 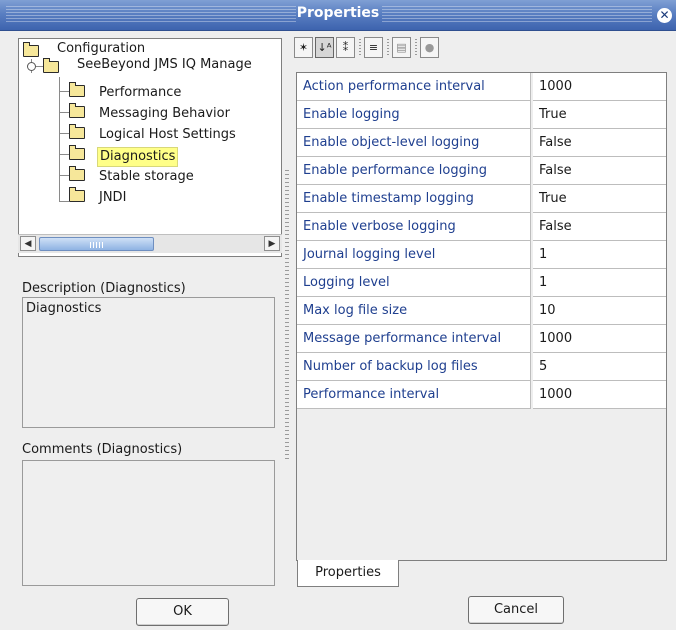 What do you see at coordinates (140, 93) in the screenshot?
I see `tree-item-performance: Performance` at bounding box center [140, 93].